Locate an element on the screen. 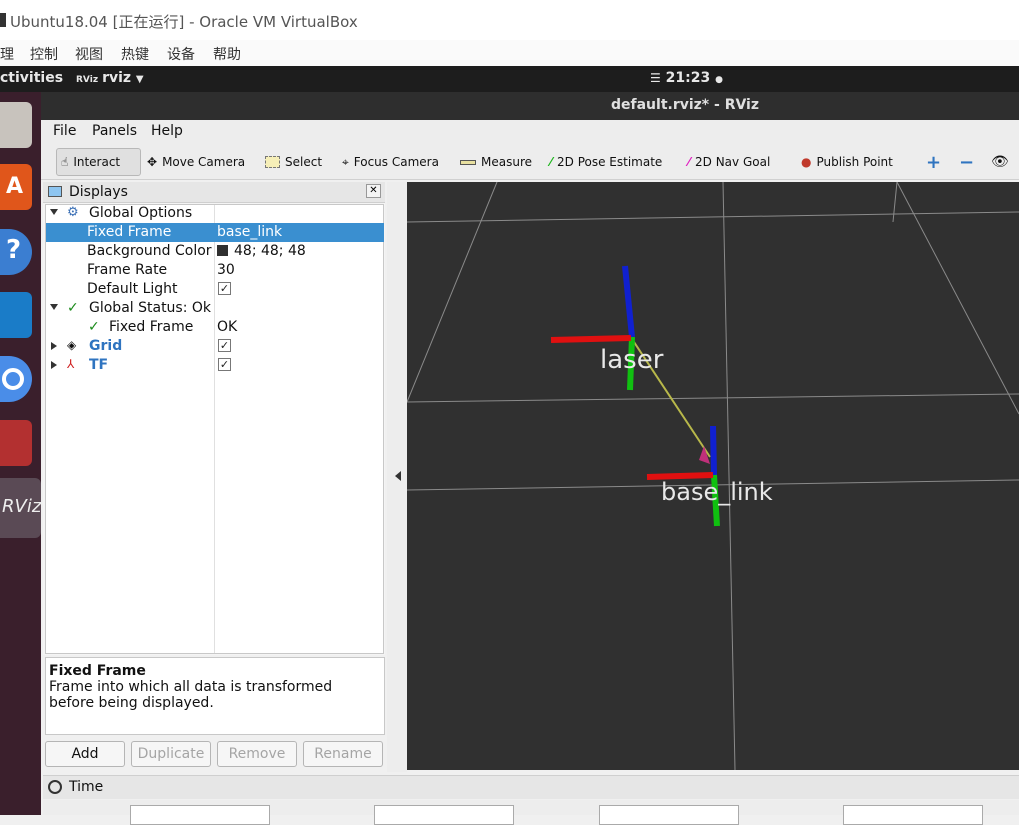  publish-point-label: Publish Point is located at coordinates (854, 162).